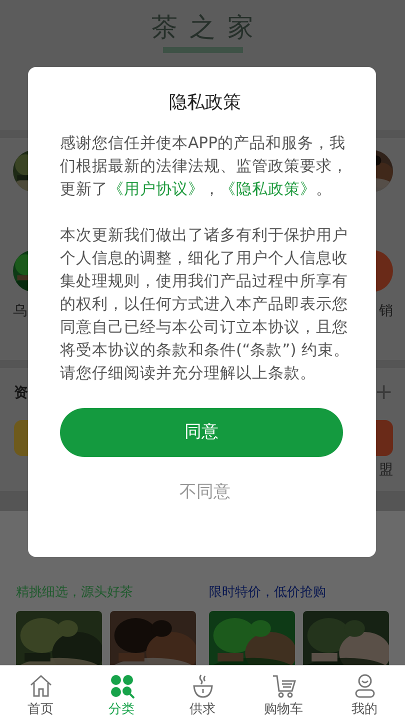 The image size is (405, 720). What do you see at coordinates (268, 593) in the screenshot?
I see `section-subtitle: 限时特价，低价抢购` at bounding box center [268, 593].